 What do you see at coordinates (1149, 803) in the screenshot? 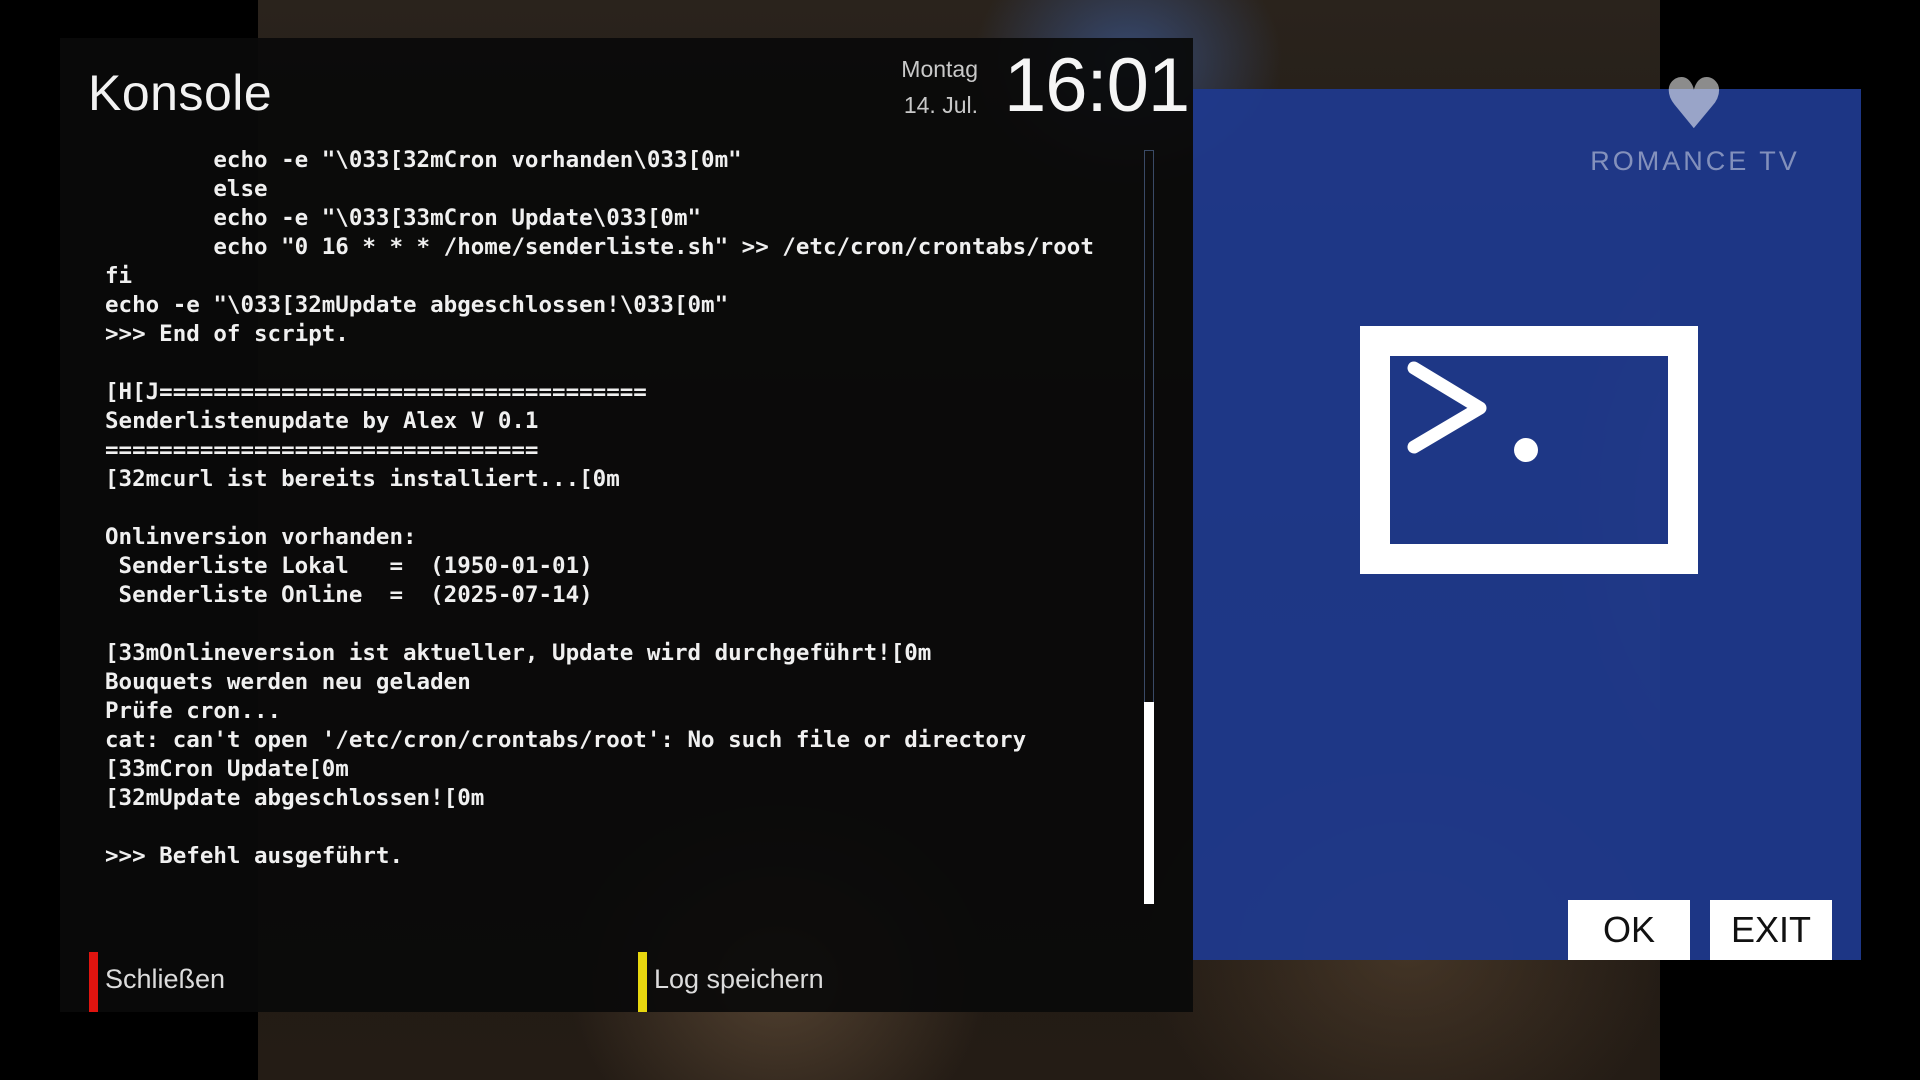
I see `scrollbar-thumb` at bounding box center [1149, 803].